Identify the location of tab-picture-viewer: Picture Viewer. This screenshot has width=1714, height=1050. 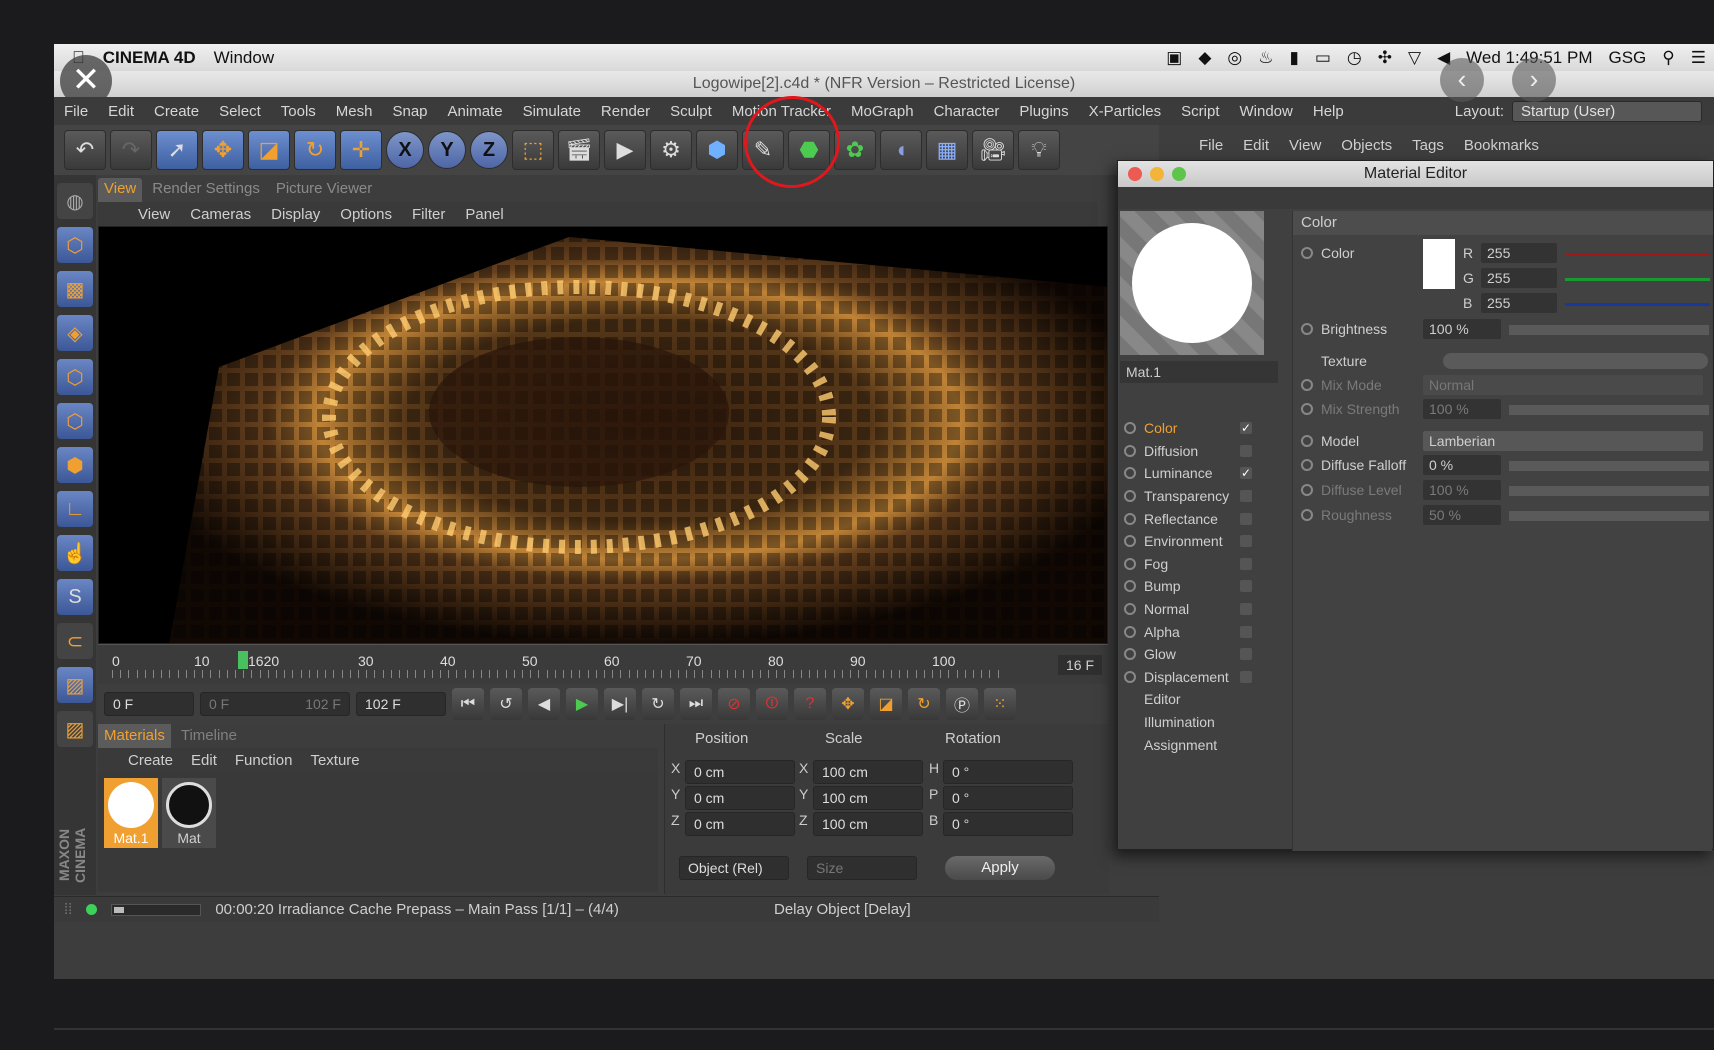
(324, 190).